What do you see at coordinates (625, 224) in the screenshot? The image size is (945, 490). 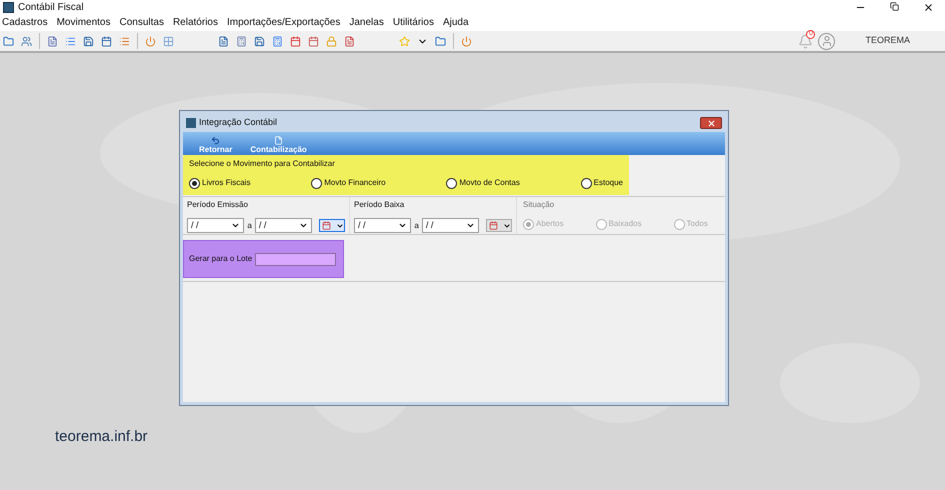 I see `radio-label: Baixados` at bounding box center [625, 224].